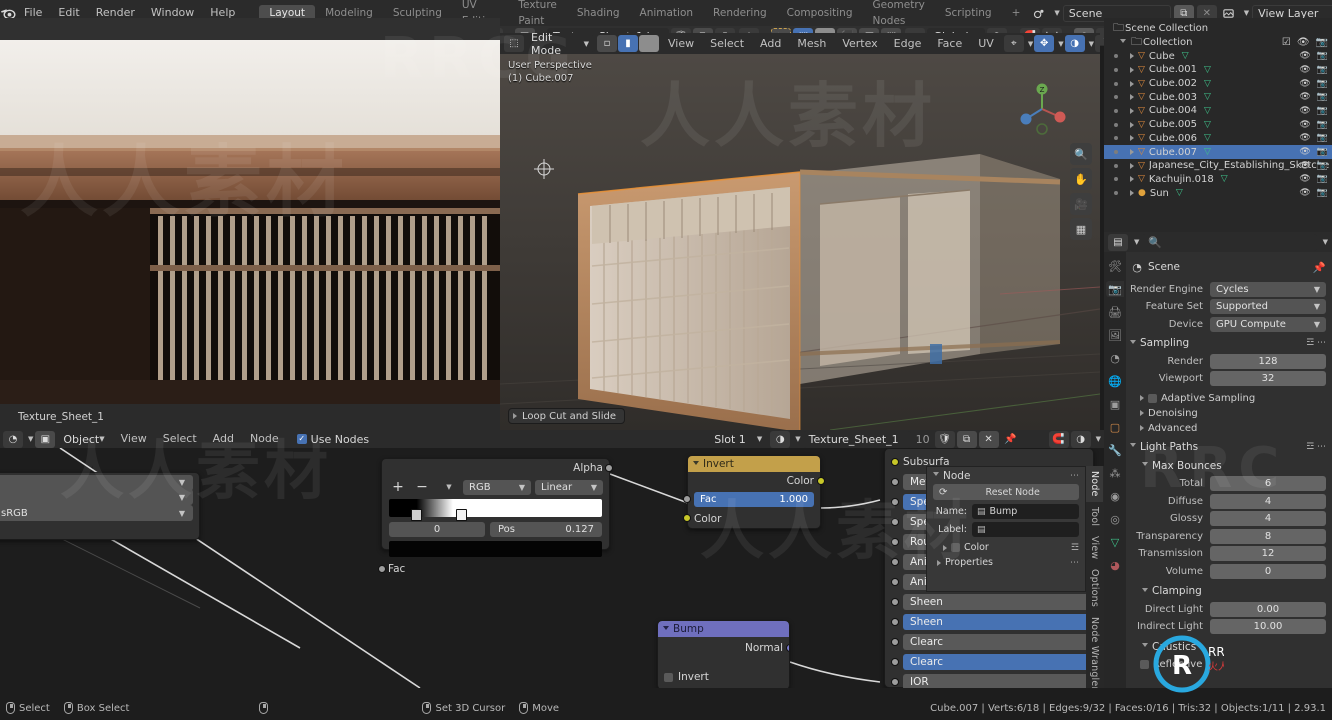 The width and height of the screenshot is (1332, 720). I want to click on outliner-item-cube-007: ▽ Cube.007 ▽ 👁 📷, so click(1218, 152).